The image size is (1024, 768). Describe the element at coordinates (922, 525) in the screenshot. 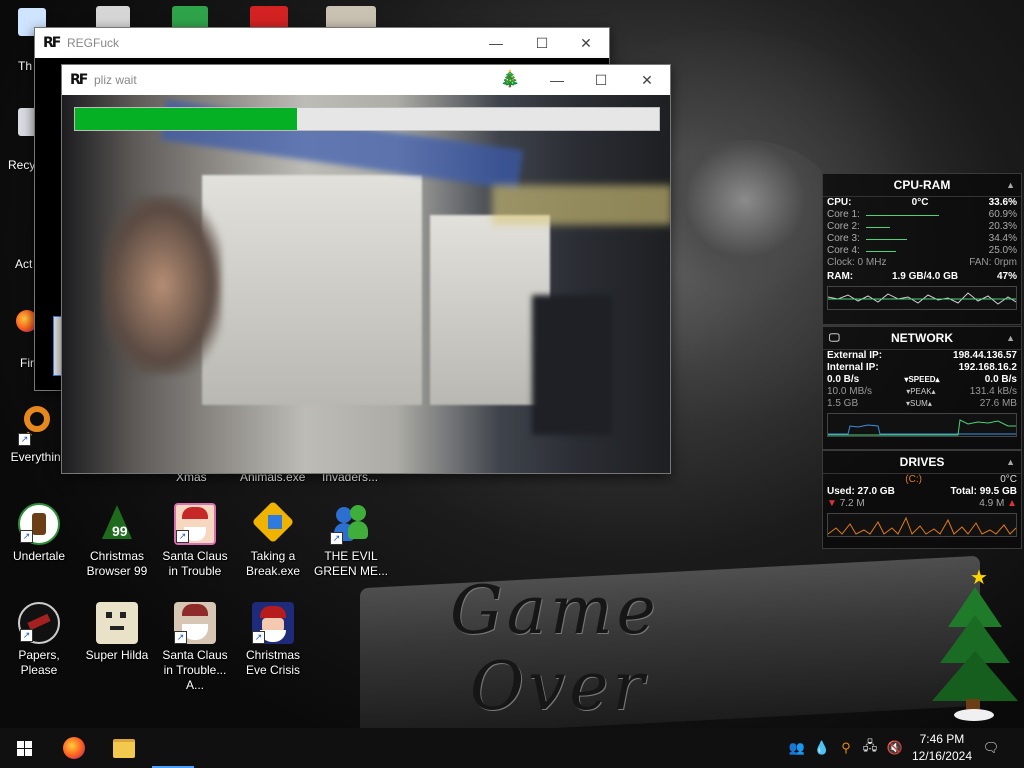

I see `drive-graph` at that location.